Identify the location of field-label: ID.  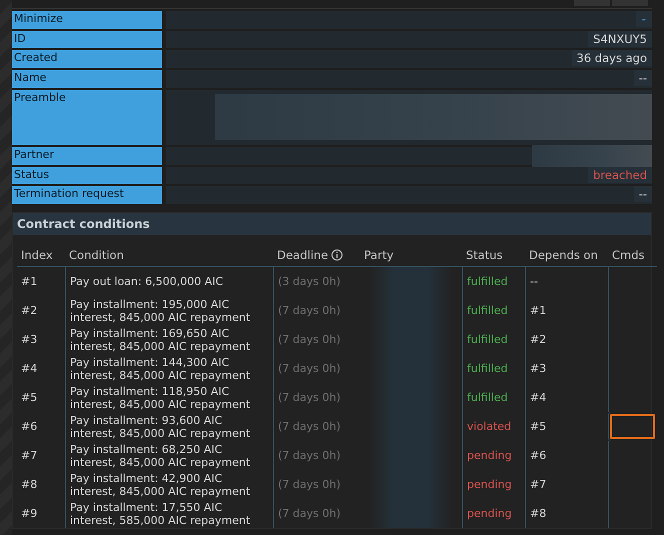
(87, 39).